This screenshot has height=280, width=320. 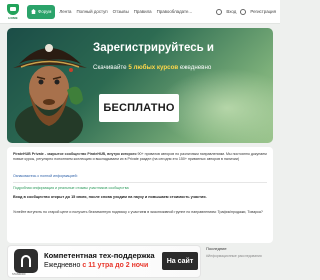 I want to click on ad-title: Компетентная тех-поддержка, so click(x=99, y=255).